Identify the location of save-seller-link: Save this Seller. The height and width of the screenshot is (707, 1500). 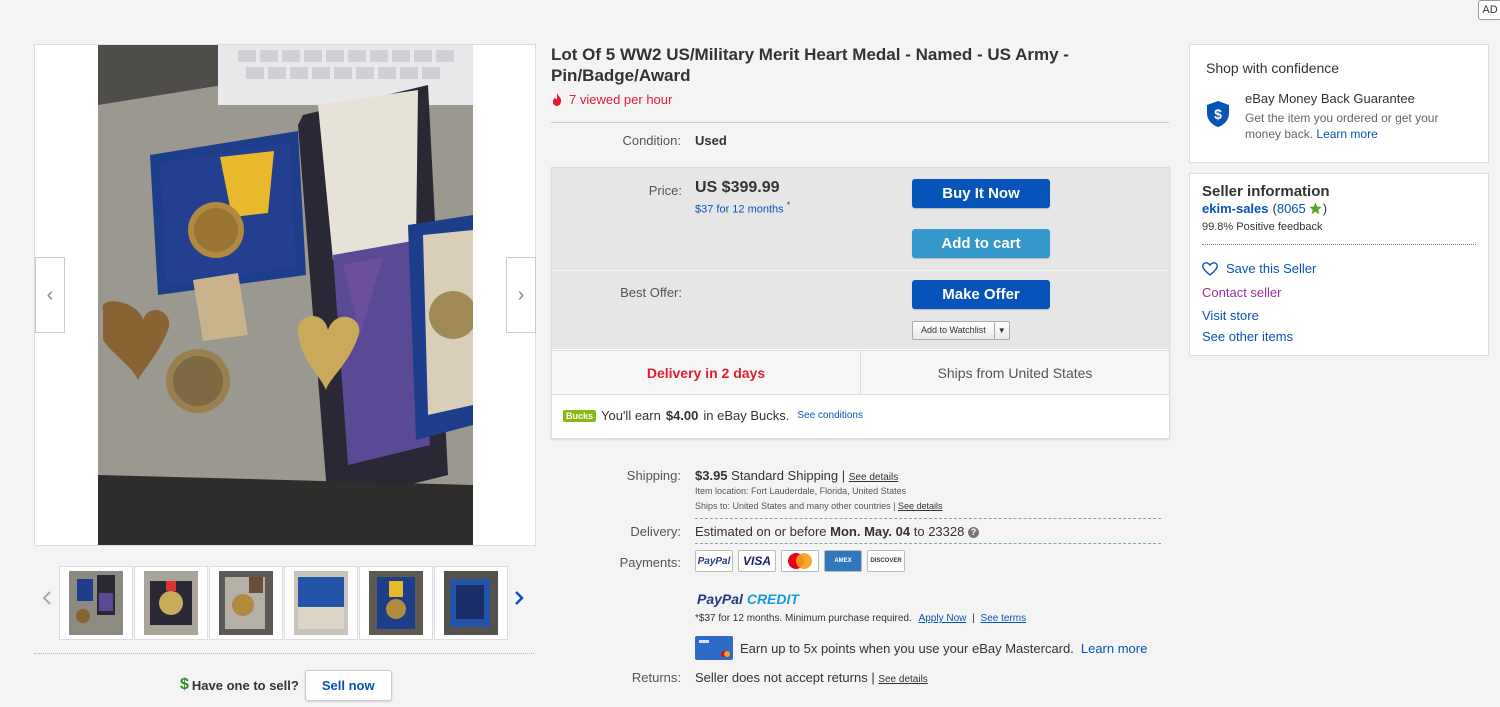
(1271, 268).